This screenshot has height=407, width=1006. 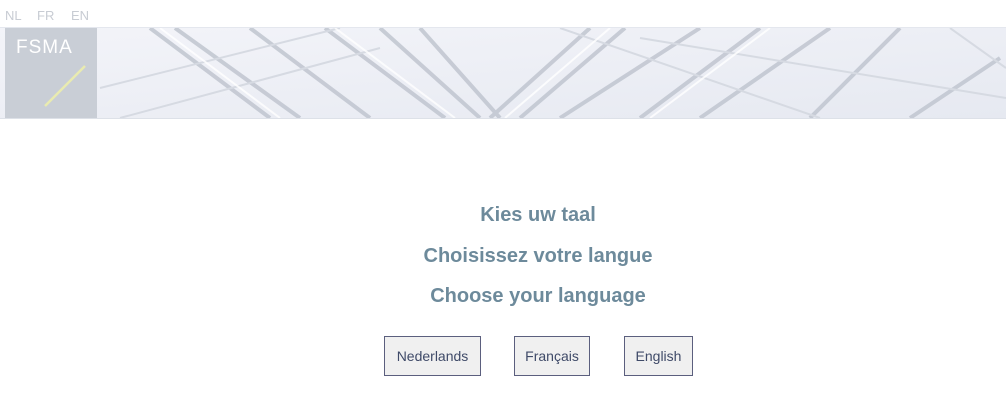 I want to click on english-button: English, so click(x=658, y=356).